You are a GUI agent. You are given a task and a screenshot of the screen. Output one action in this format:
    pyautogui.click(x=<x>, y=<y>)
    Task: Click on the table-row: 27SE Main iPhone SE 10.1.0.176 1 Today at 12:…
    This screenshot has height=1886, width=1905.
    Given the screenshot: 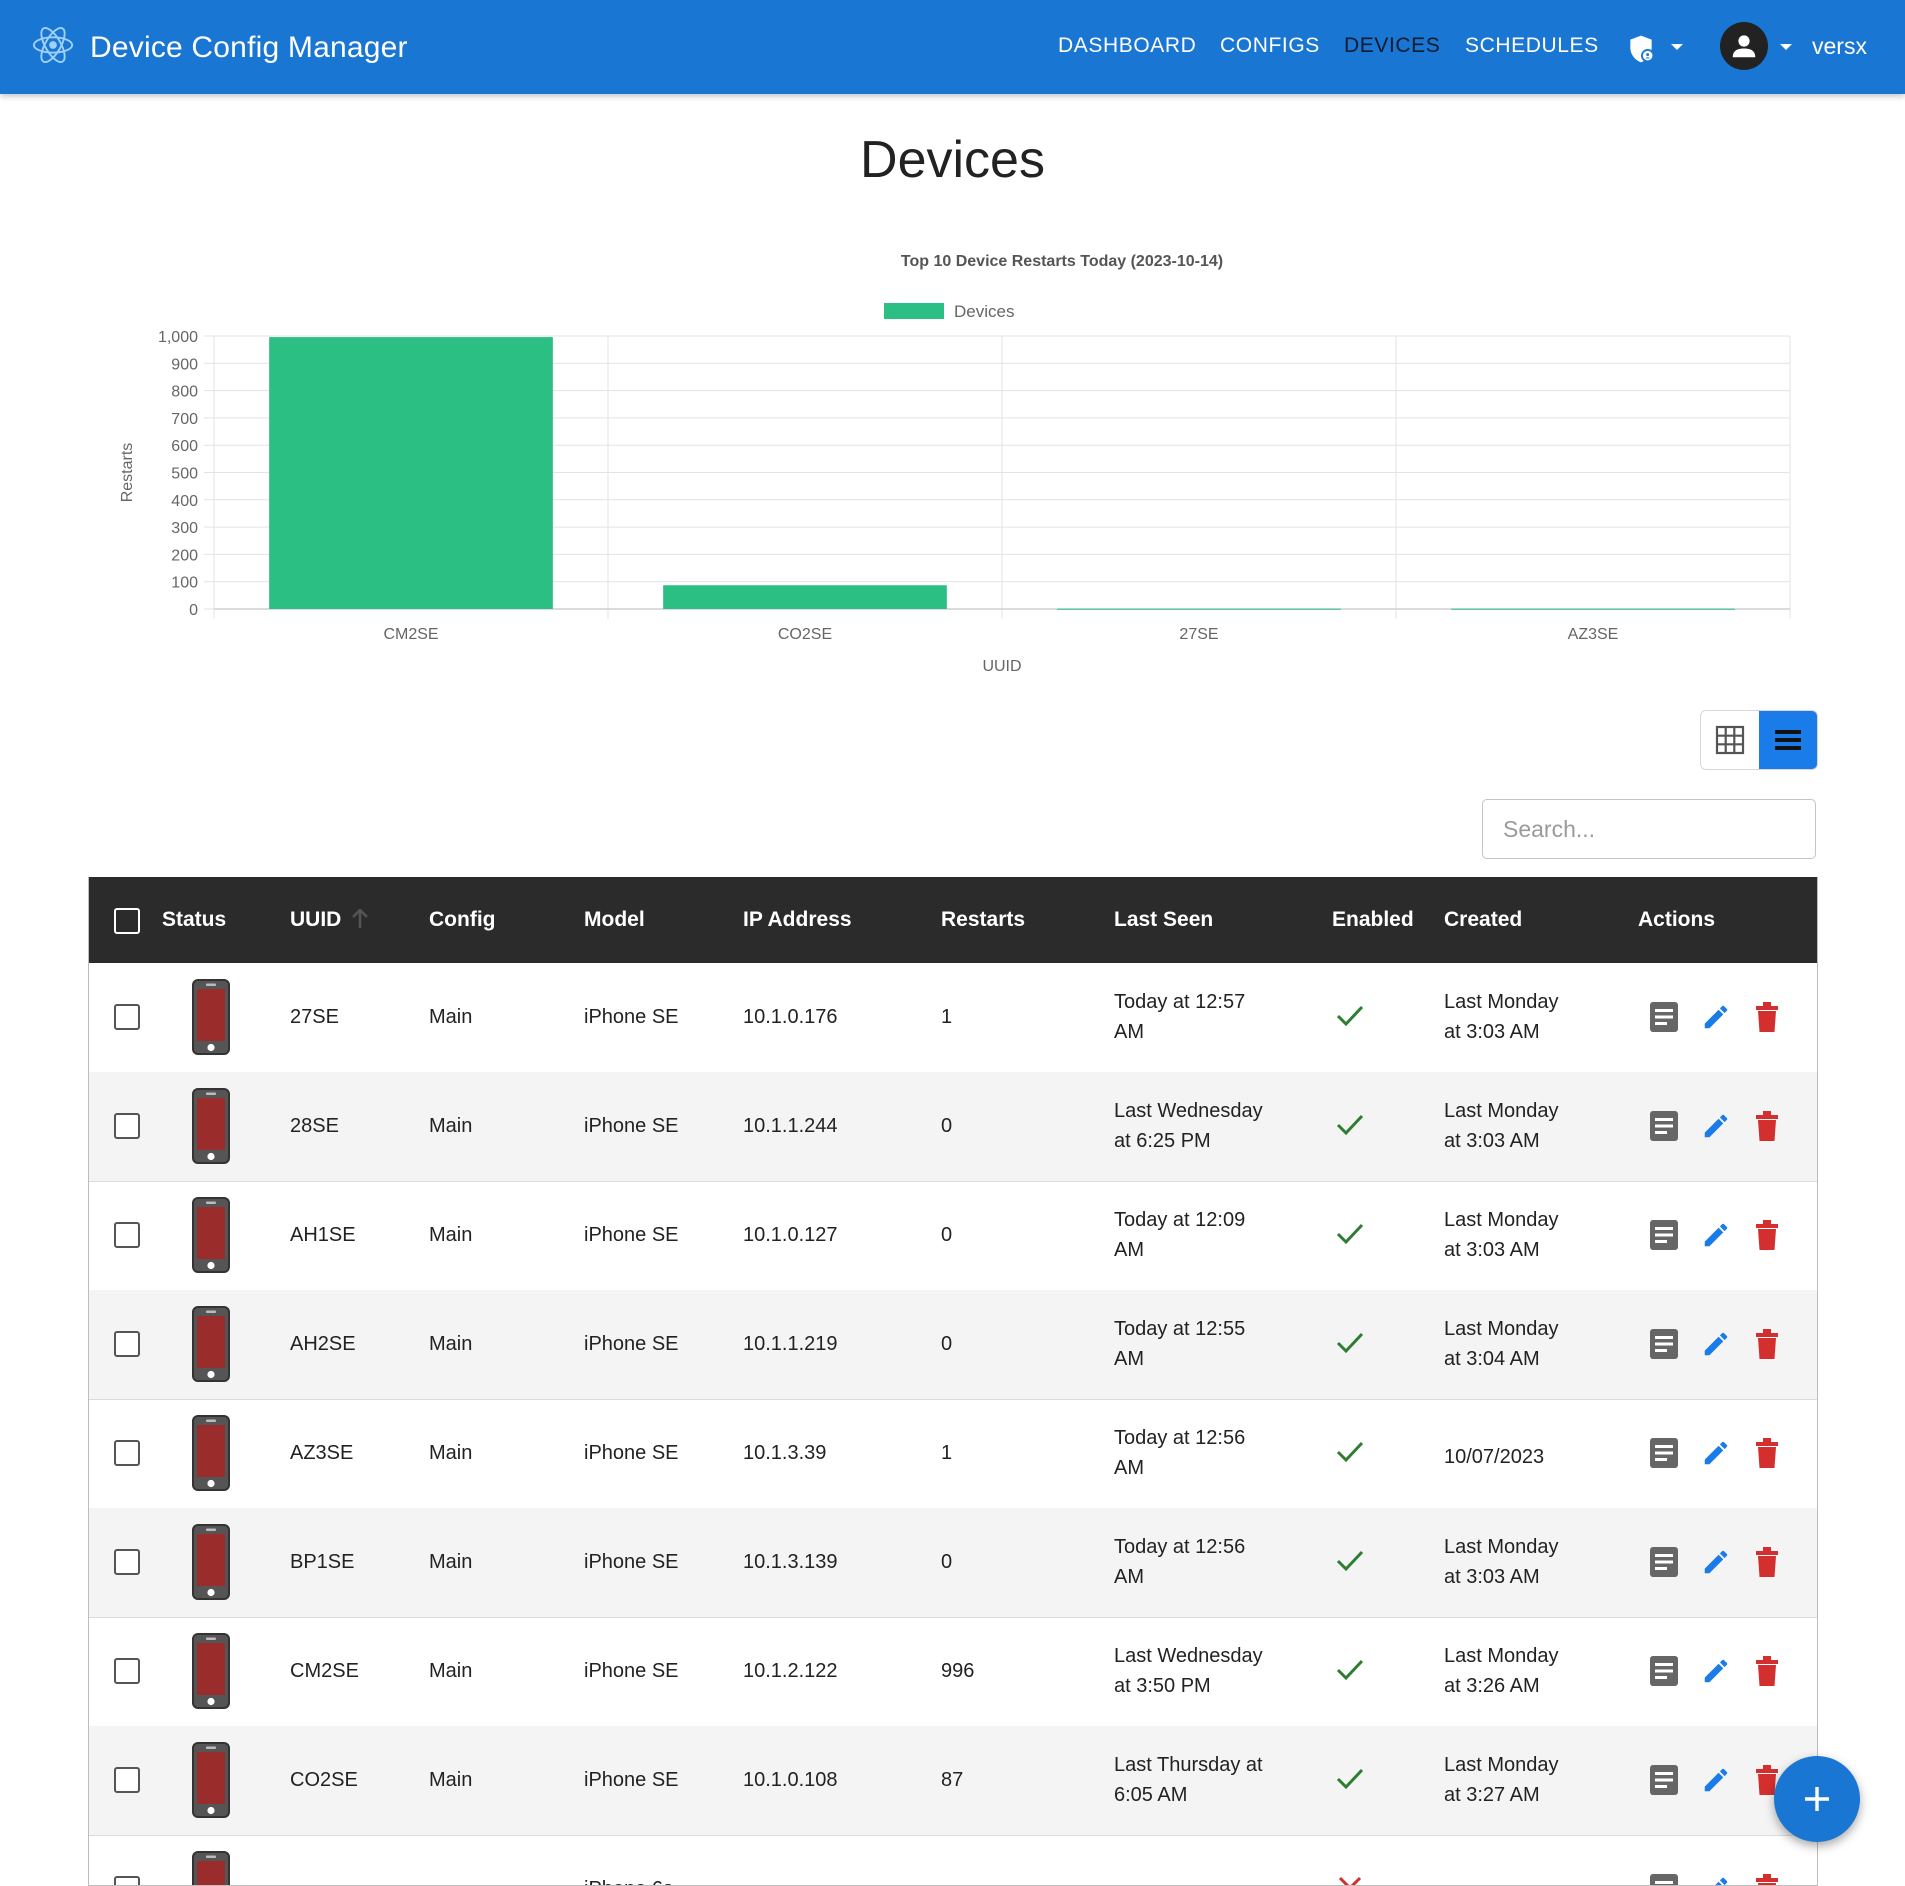 What is the action you would take?
    pyautogui.click(x=953, y=1018)
    